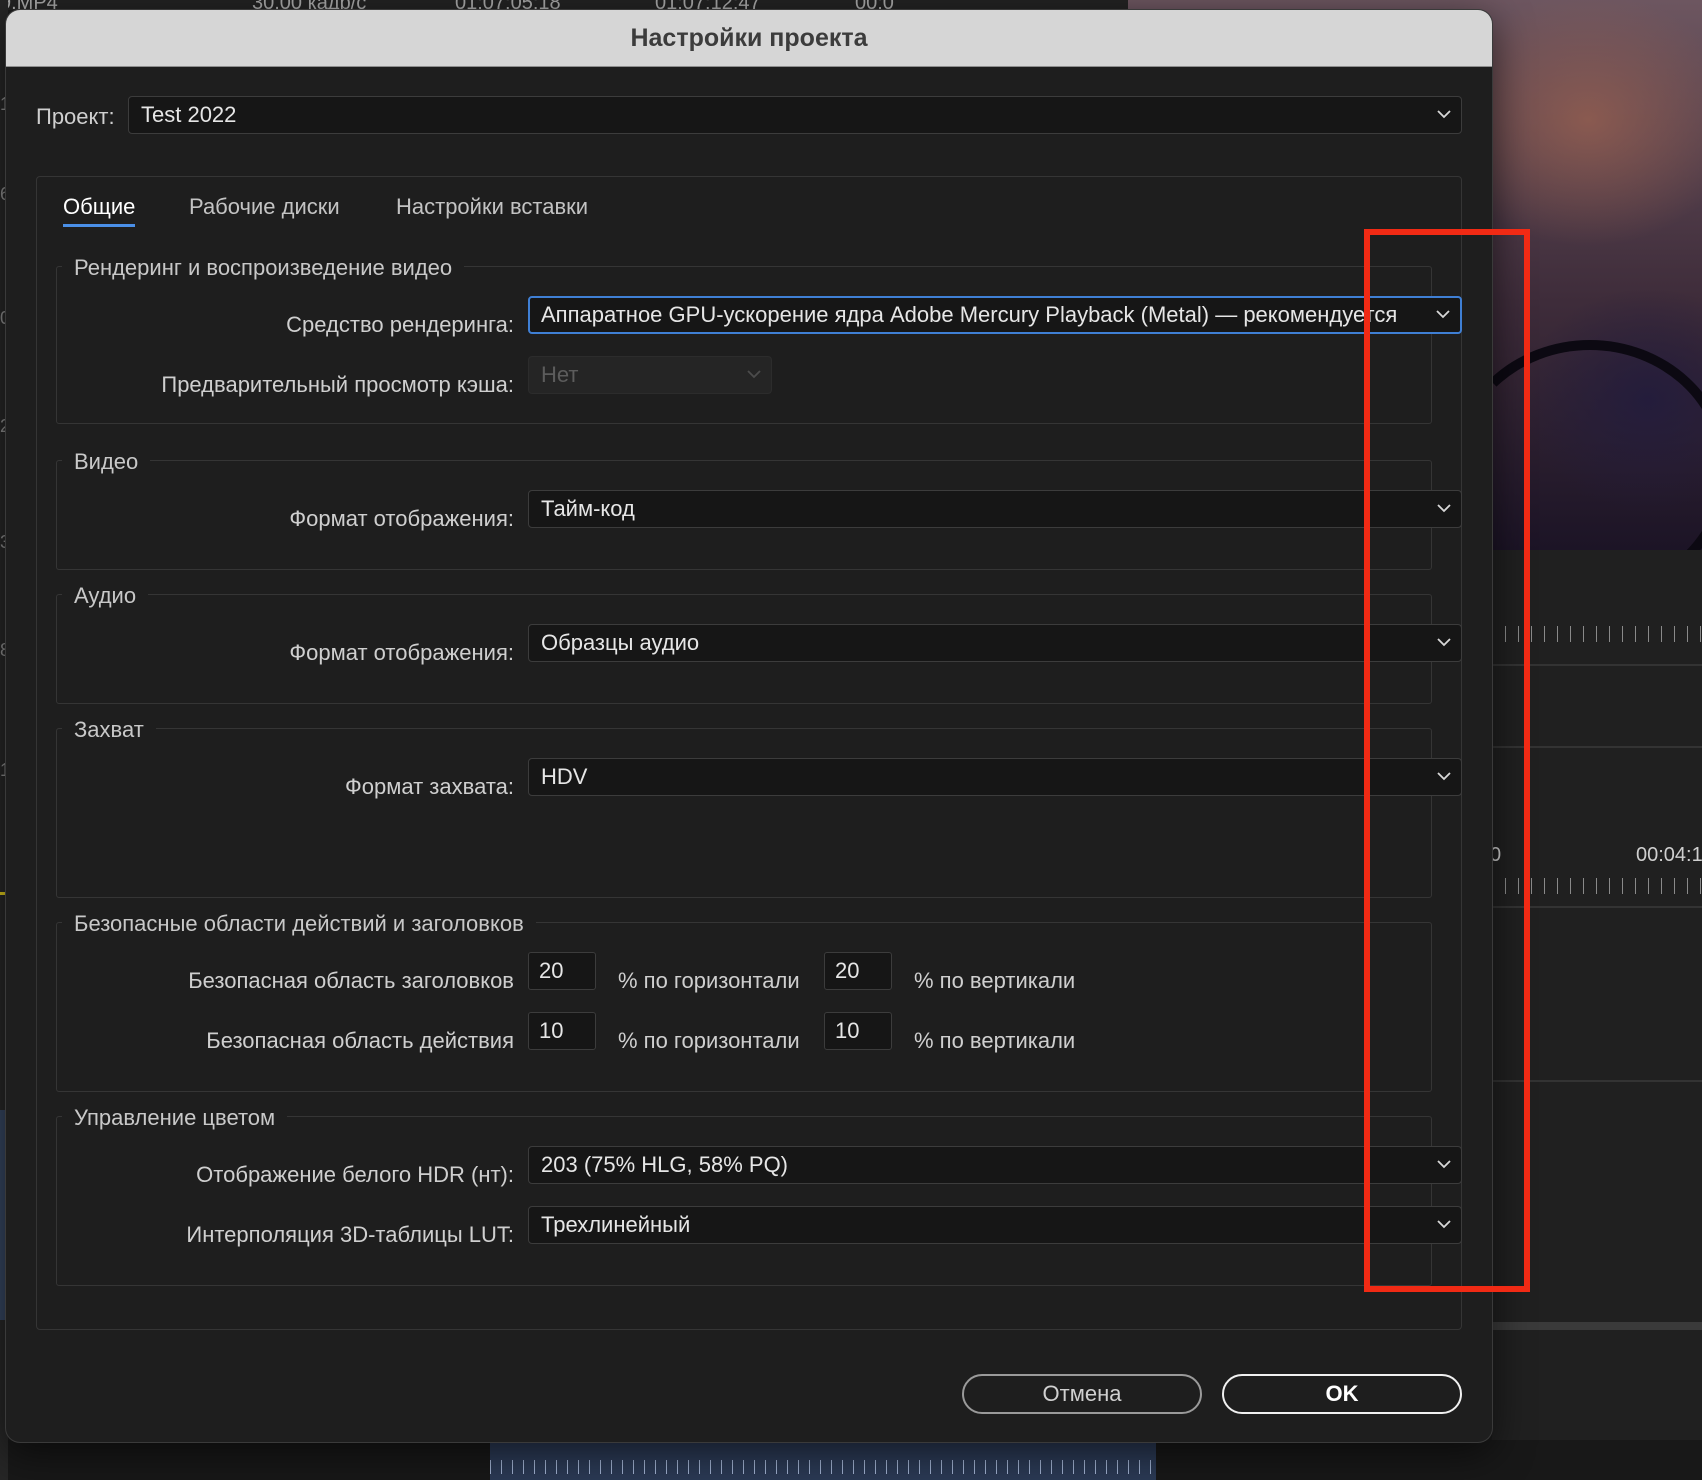 The image size is (1702, 1480). What do you see at coordinates (744, 1201) in the screenshot?
I see `color-management-group` at bounding box center [744, 1201].